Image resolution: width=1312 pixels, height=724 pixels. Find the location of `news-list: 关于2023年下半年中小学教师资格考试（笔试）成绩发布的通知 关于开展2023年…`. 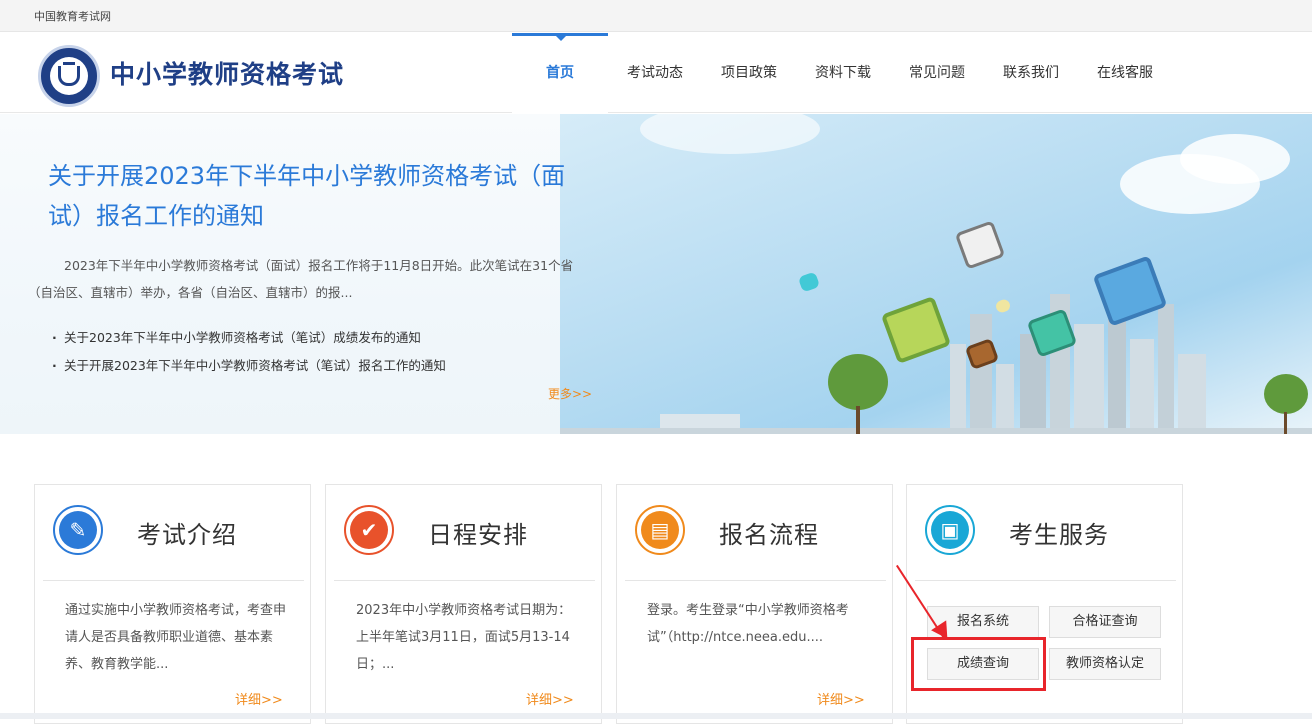

news-list: 关于2023年下半年中小学教师资格考试（笔试）成绩发布的通知 关于开展2023年… is located at coordinates (249, 352).